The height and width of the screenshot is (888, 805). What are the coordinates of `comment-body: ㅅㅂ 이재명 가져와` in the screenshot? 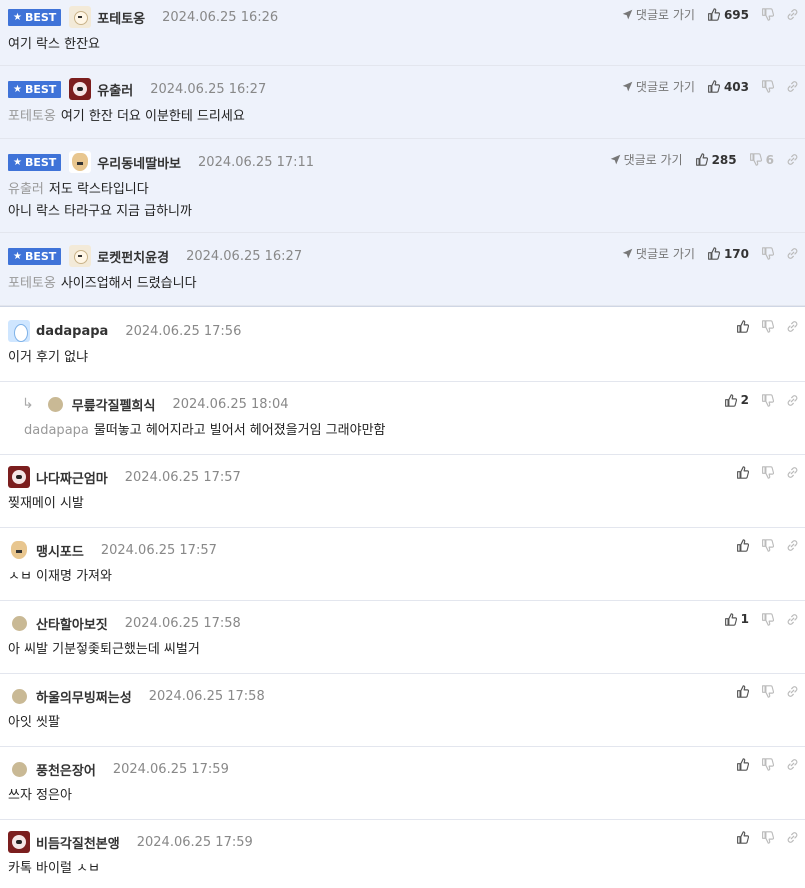 It's located at (60, 577).